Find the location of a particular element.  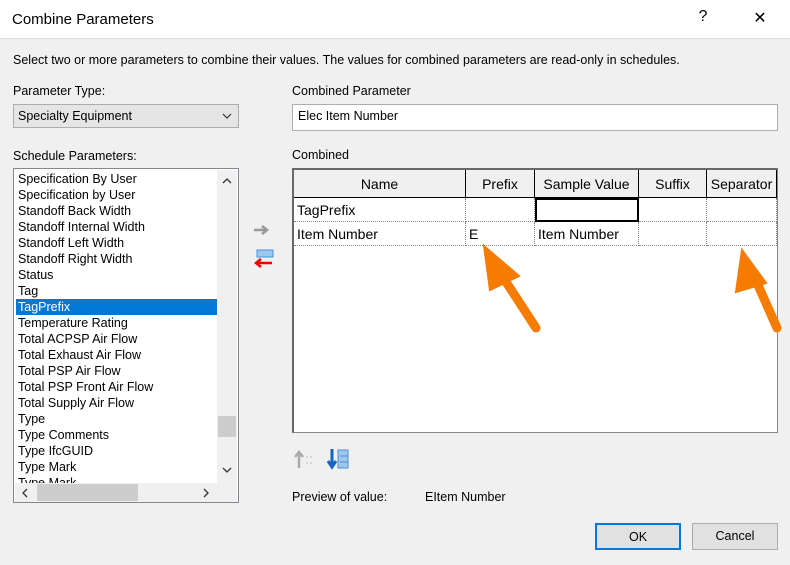

list-item: Total Exhaust Air Flow is located at coordinates (116, 355).